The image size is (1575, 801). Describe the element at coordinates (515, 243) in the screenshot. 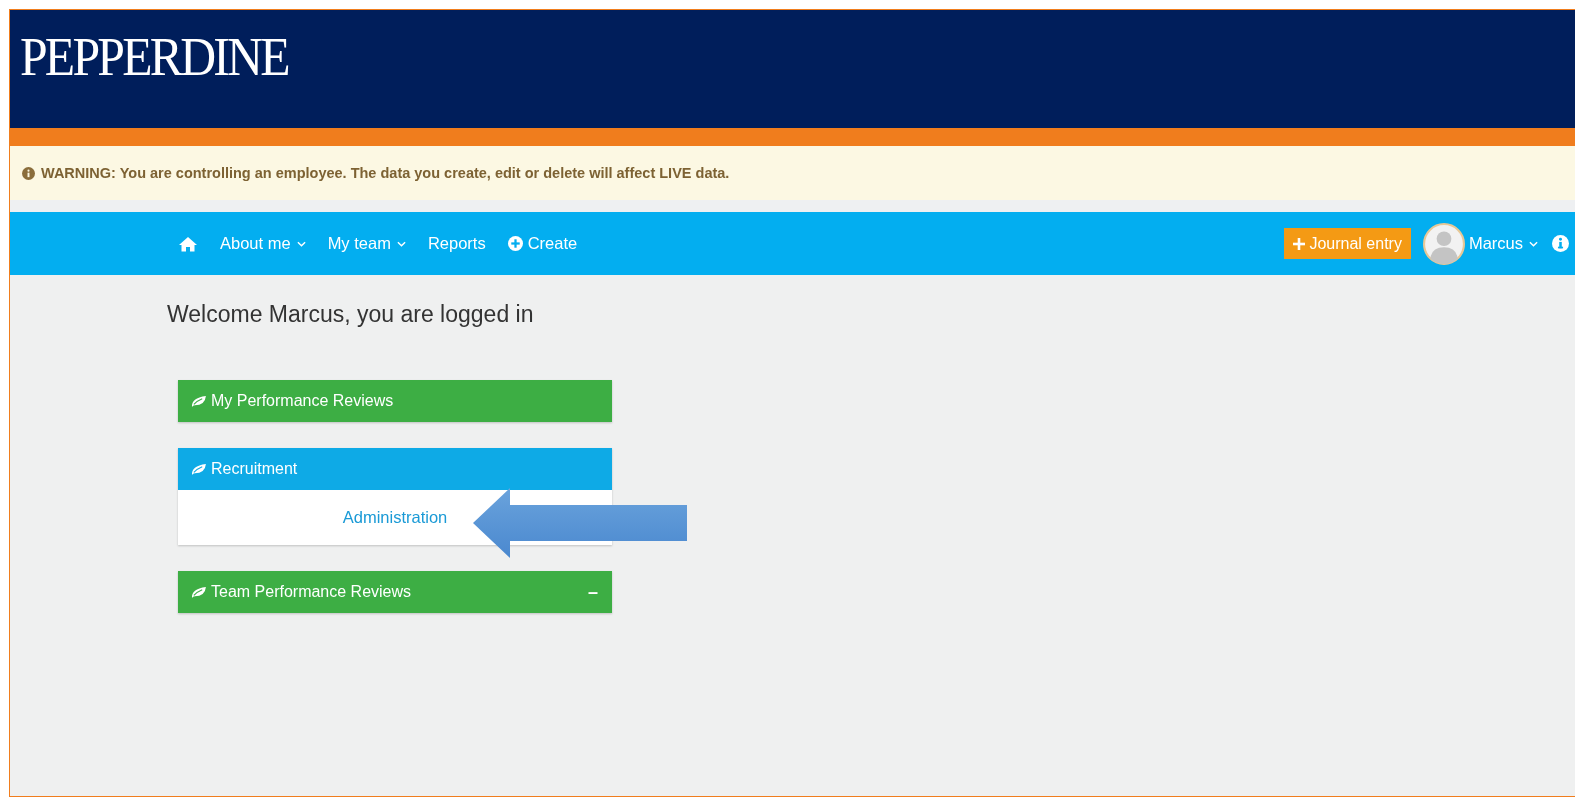

I see `plus-circle-icon` at that location.